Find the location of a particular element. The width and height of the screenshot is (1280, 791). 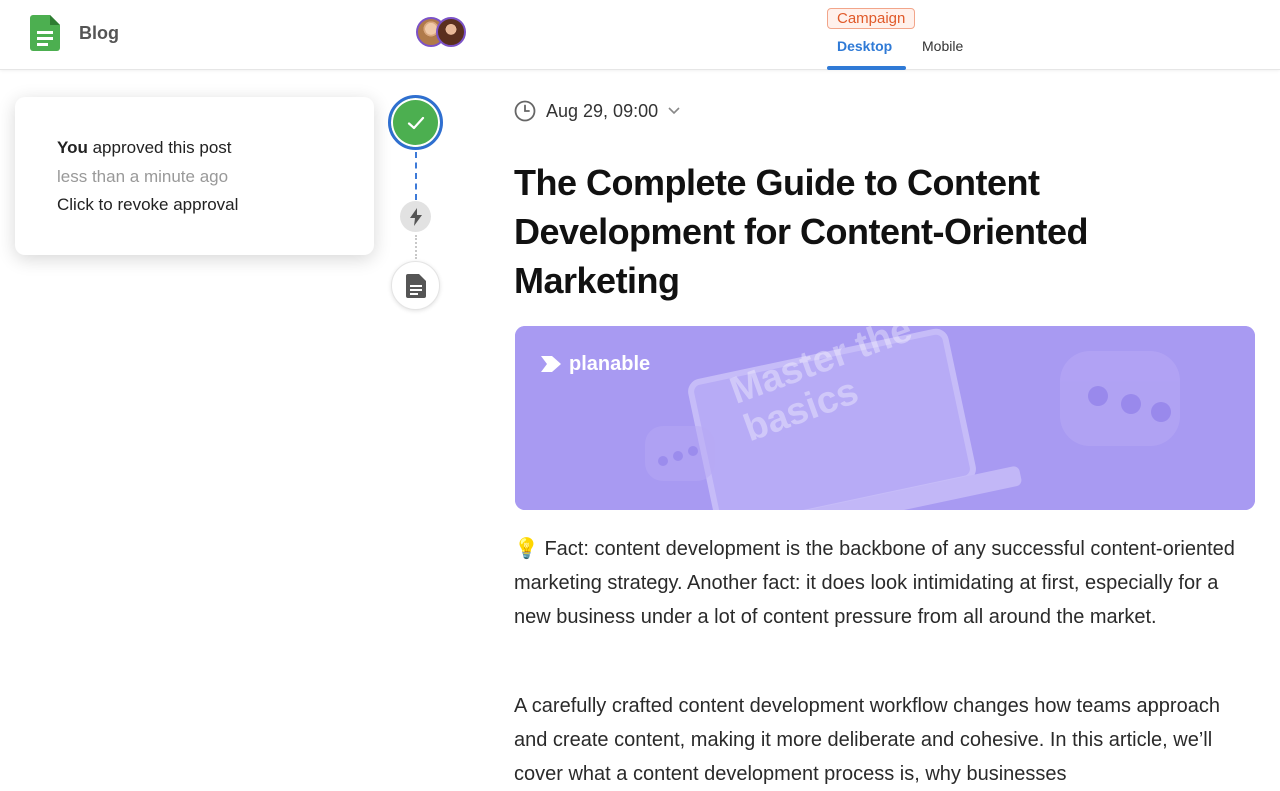

bolt-icon is located at coordinates (415, 216).